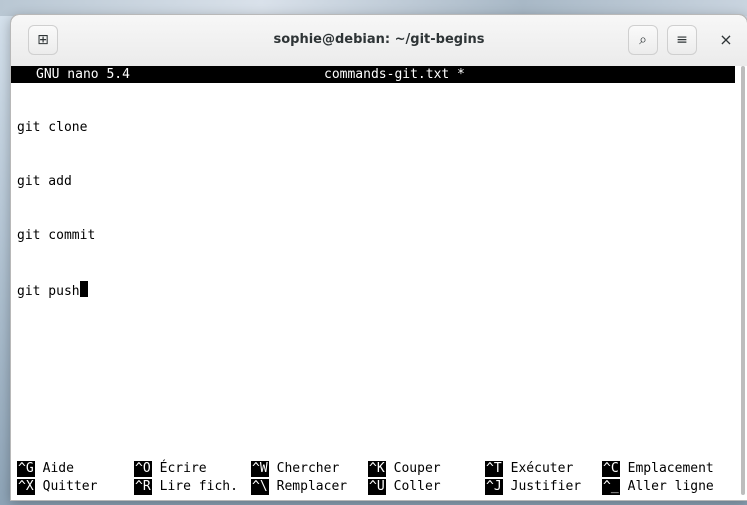 The height and width of the screenshot is (505, 747). I want to click on shortcut-help: ^G Aide, so click(45, 469).